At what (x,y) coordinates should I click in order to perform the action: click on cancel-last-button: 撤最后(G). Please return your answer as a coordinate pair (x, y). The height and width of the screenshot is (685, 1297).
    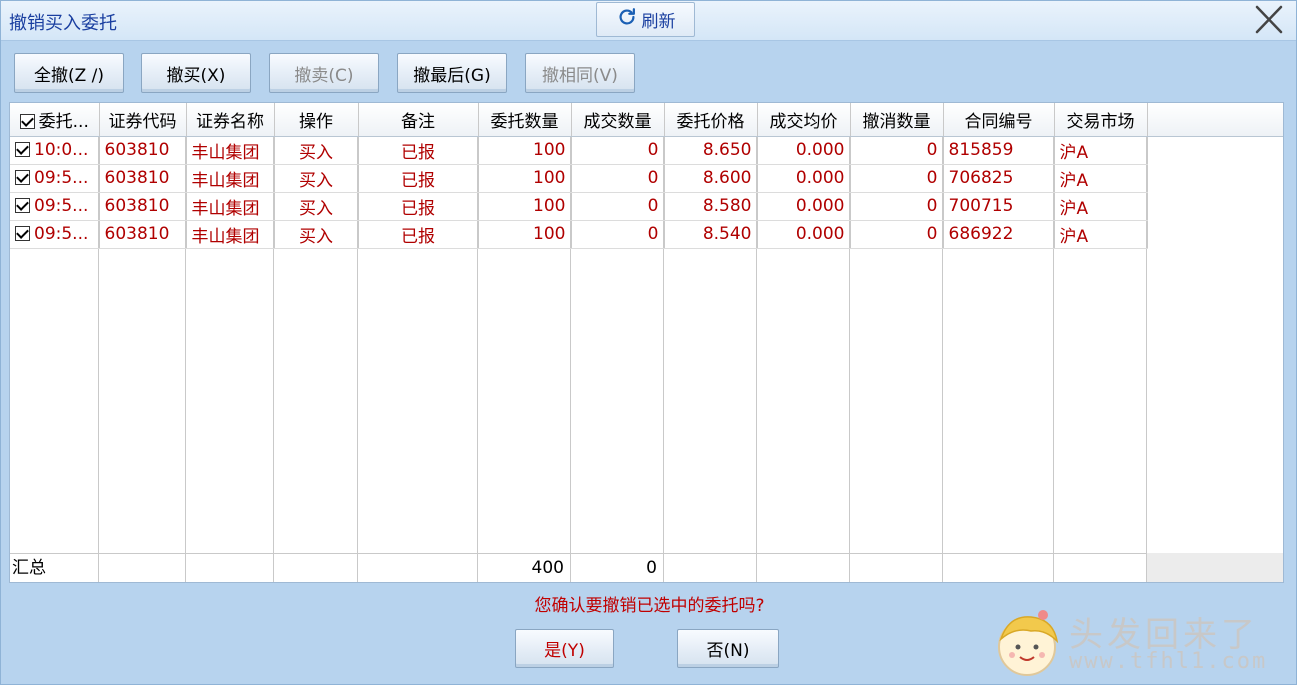
    Looking at the image, I should click on (452, 73).